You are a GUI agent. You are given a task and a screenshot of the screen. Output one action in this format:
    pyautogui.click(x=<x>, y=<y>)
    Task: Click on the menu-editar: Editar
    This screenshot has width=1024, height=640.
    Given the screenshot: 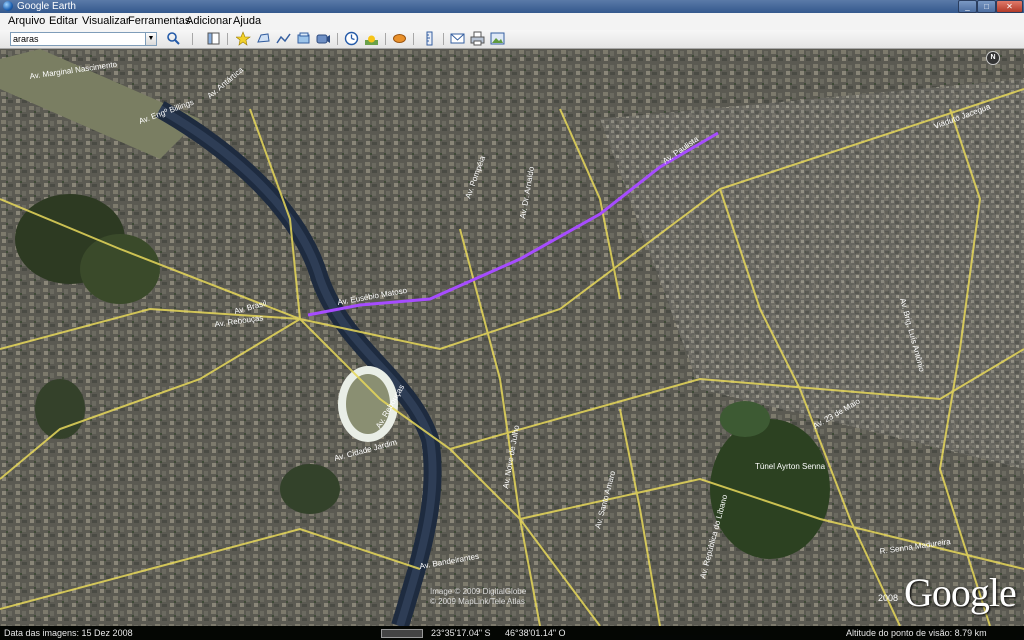 What is the action you would take?
    pyautogui.click(x=63, y=21)
    